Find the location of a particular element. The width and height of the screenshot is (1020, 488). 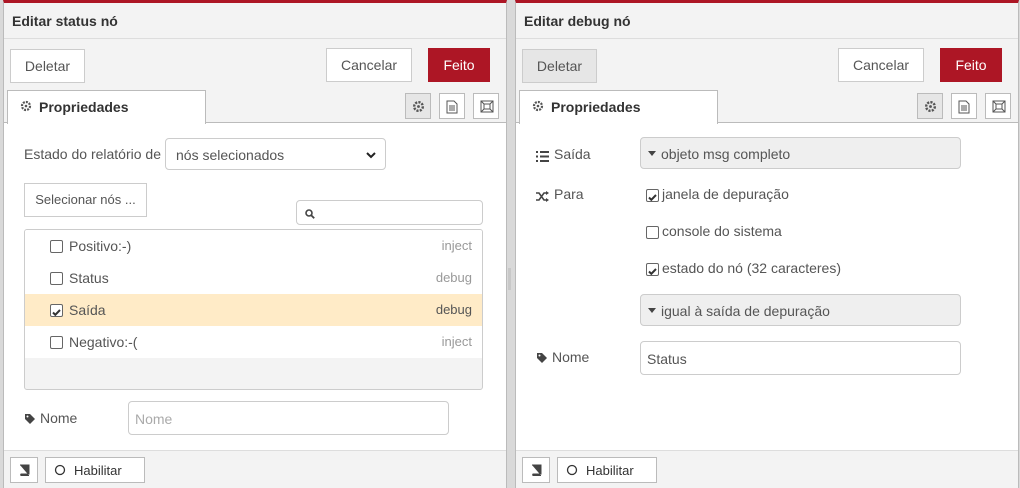

system-console-checkbox is located at coordinates (652, 232).